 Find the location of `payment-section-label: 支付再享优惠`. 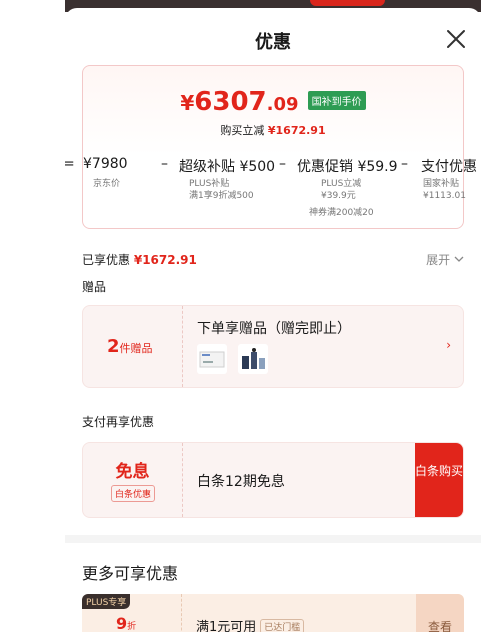

payment-section-label: 支付再享优惠 is located at coordinates (118, 422).